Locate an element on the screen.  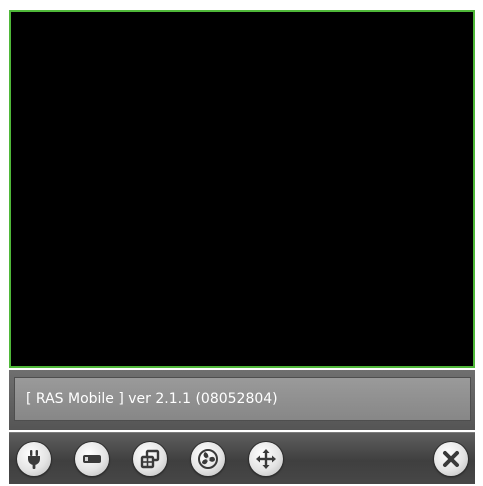
close-icon is located at coordinates (451, 459).